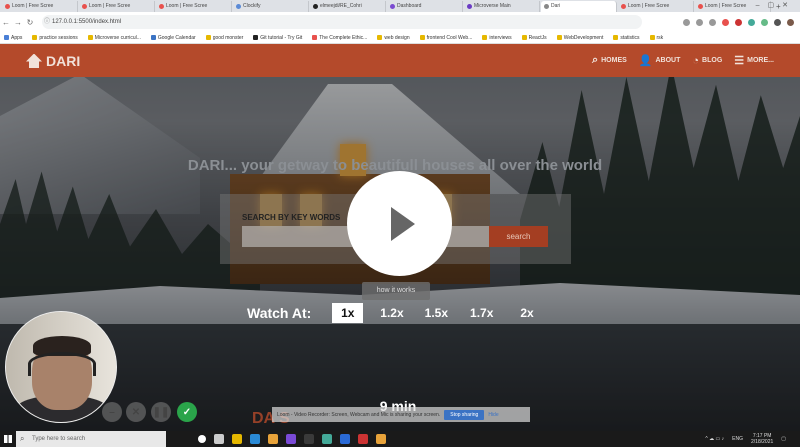  I want to click on system-tray: ^ ☁ ▭ ♪ ENG 7:17 PM 2/18/2021 ▢, so click(752, 439).